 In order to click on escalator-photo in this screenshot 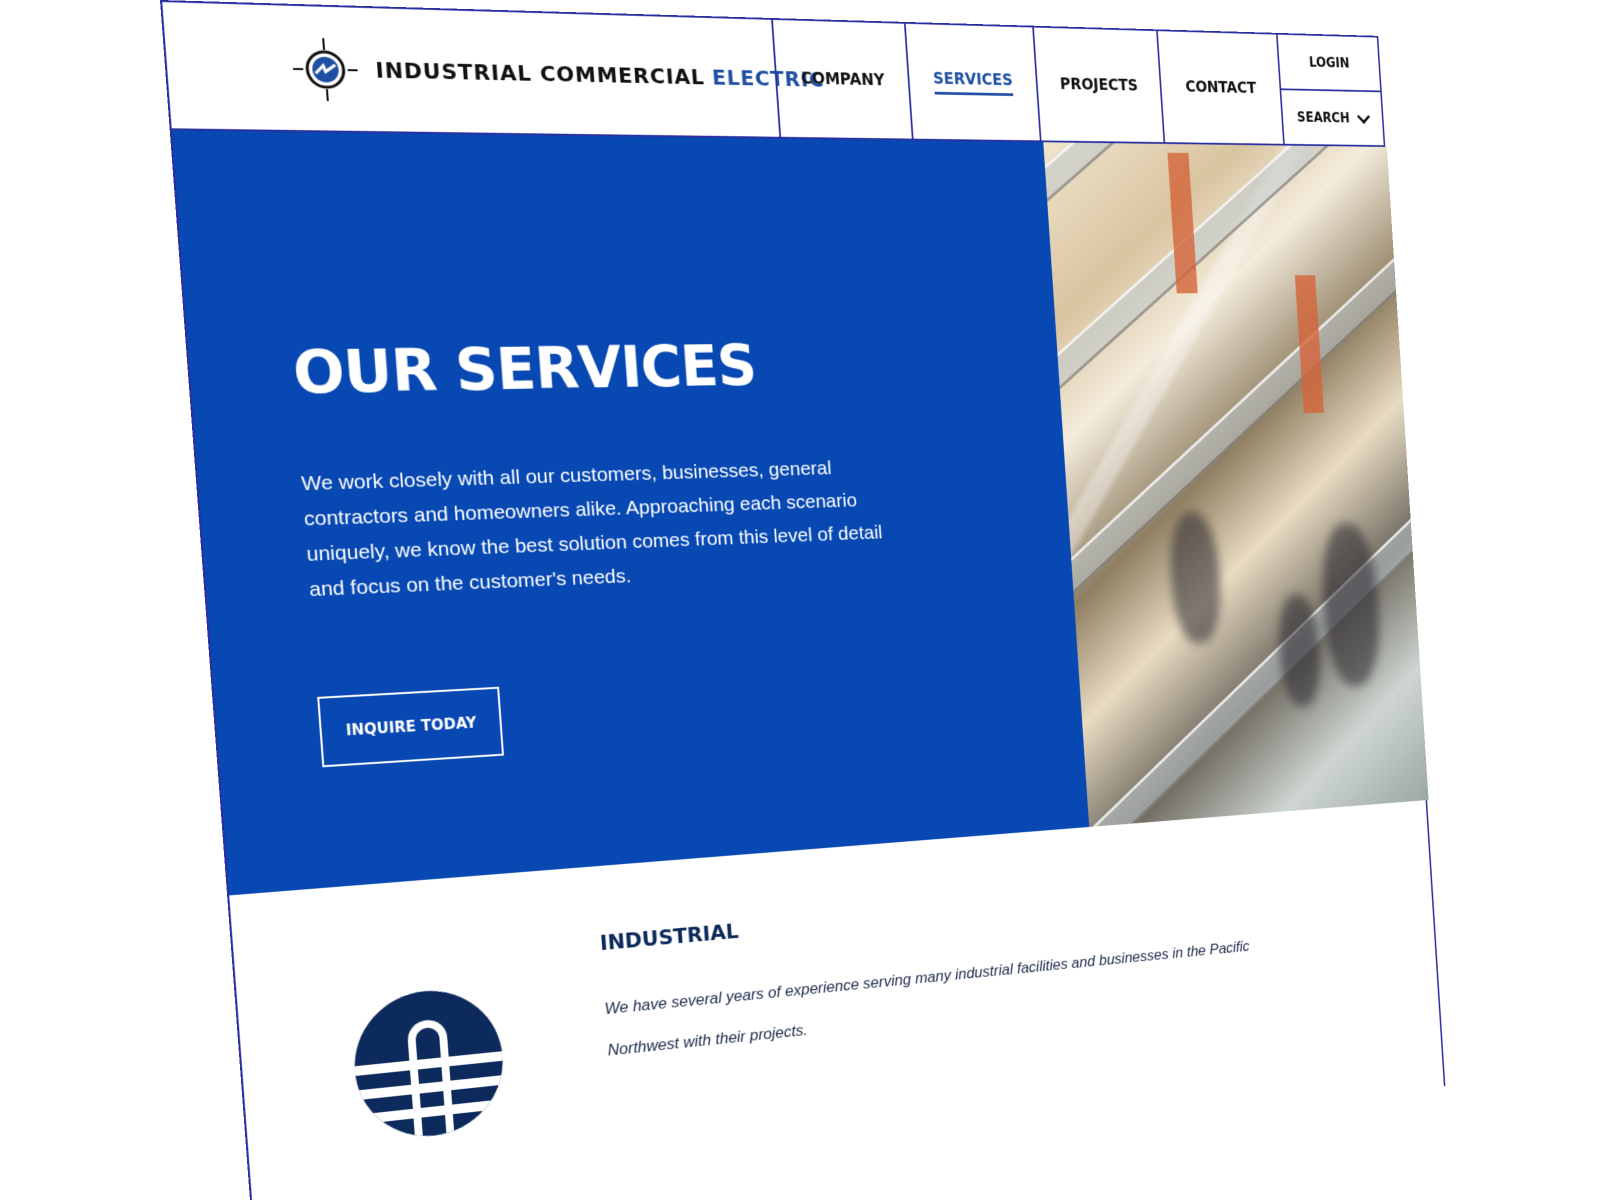, I will do `click(1236, 484)`.